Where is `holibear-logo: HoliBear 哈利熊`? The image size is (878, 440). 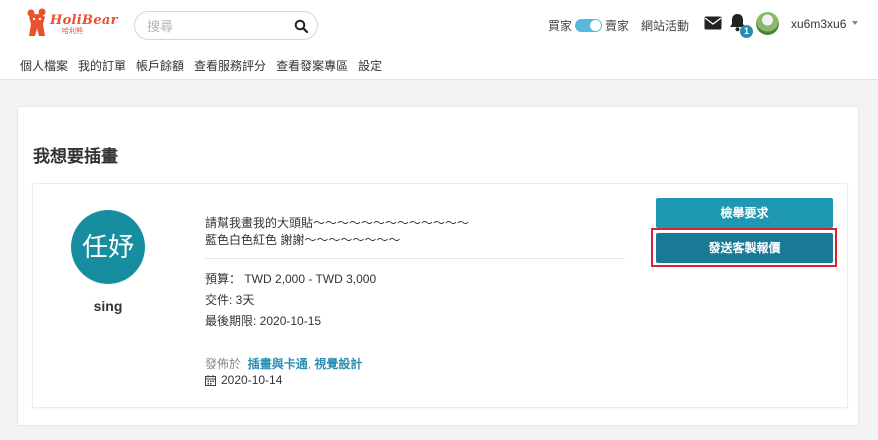 holibear-logo: HoliBear 哈利熊 is located at coordinates (72, 25).